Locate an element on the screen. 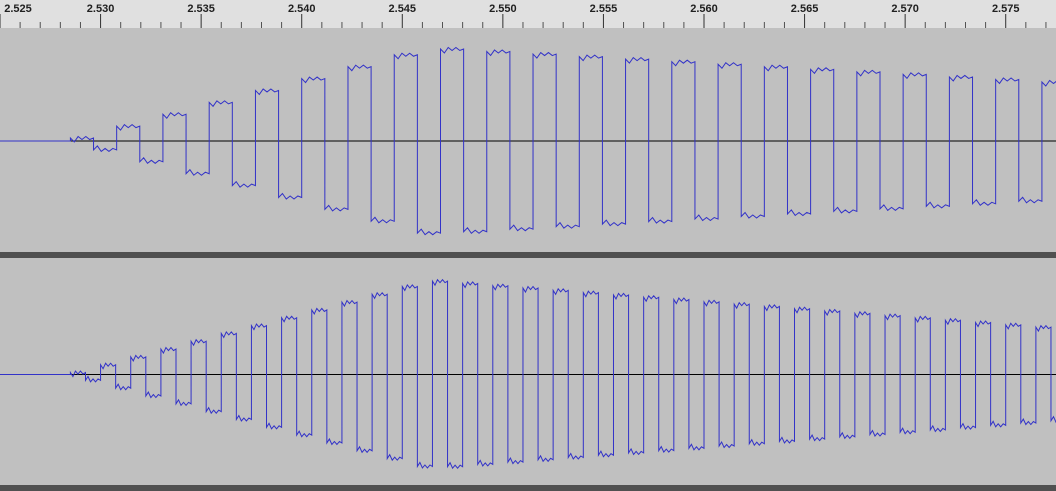 This screenshot has height=491, width=1056. ruler-tick-label: 2.535 is located at coordinates (201, 9).